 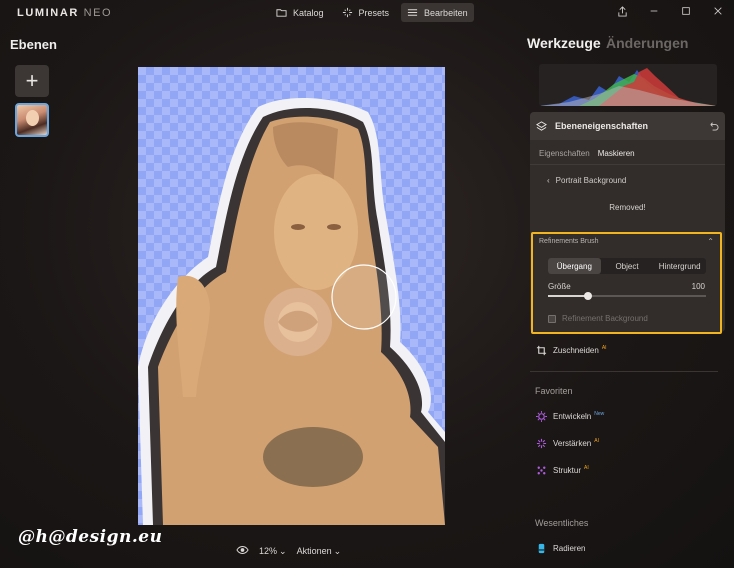 What do you see at coordinates (616, 153) in the screenshot?
I see `tab-maskieren: Maskieren` at bounding box center [616, 153].